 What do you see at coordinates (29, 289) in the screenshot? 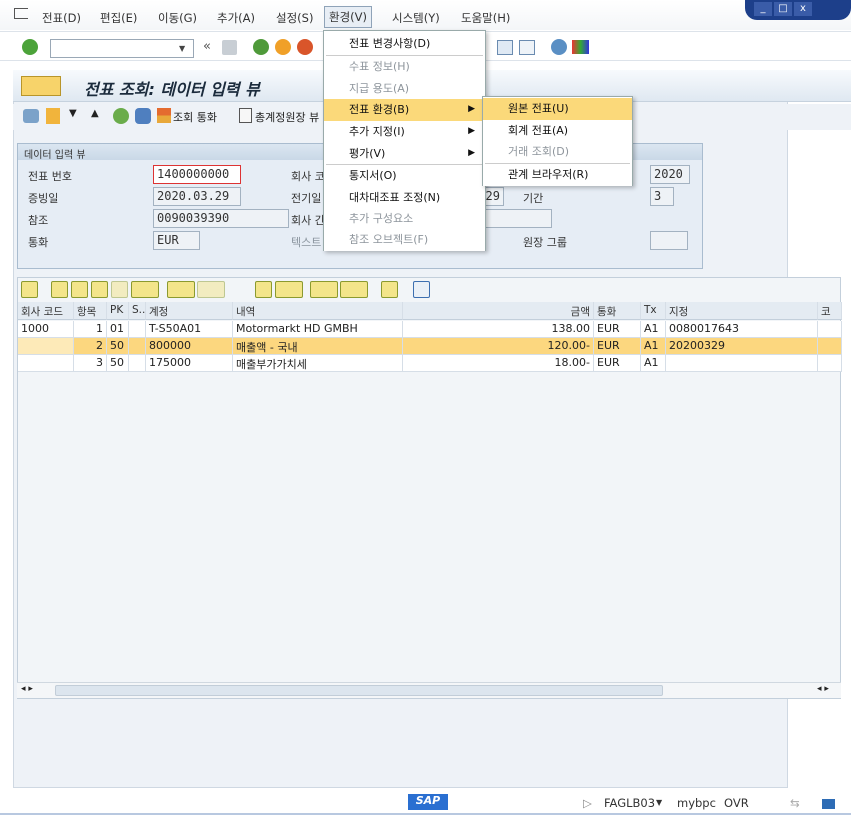
I see `details-icon` at bounding box center [29, 289].